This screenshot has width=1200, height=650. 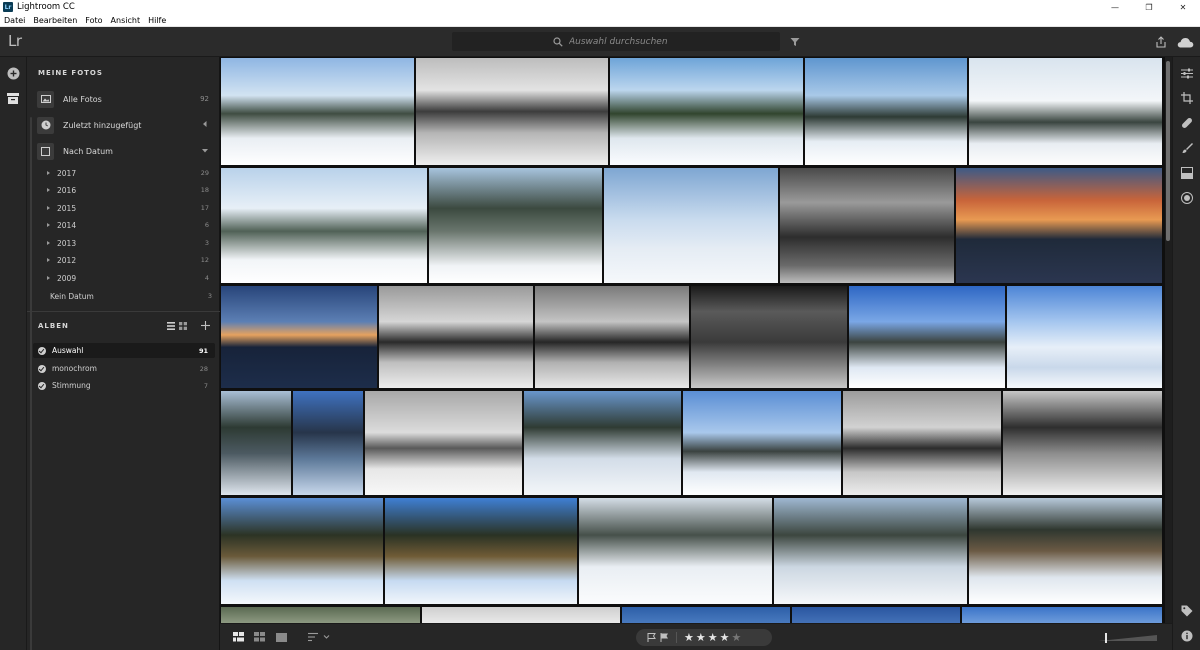 I want to click on pick-flag-icon, so click(x=651, y=638).